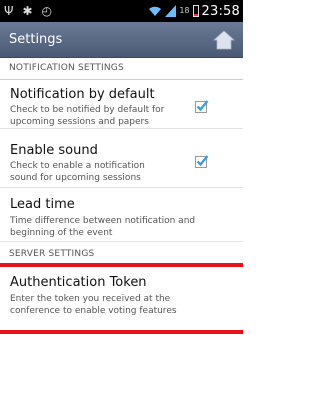 The height and width of the screenshot is (396, 320). Describe the element at coordinates (202, 161) in the screenshot. I see `enable-sound-checkbox` at that location.